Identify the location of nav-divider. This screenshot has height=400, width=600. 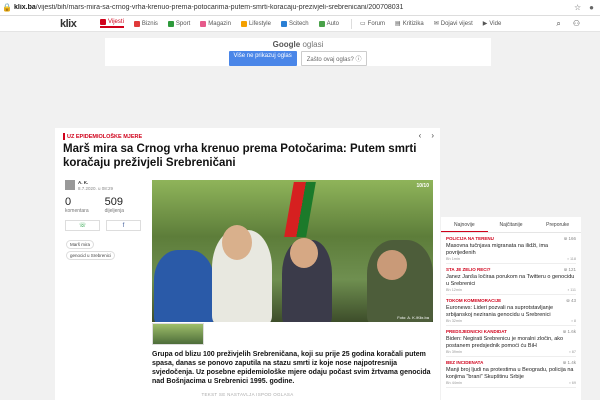
(351, 23).